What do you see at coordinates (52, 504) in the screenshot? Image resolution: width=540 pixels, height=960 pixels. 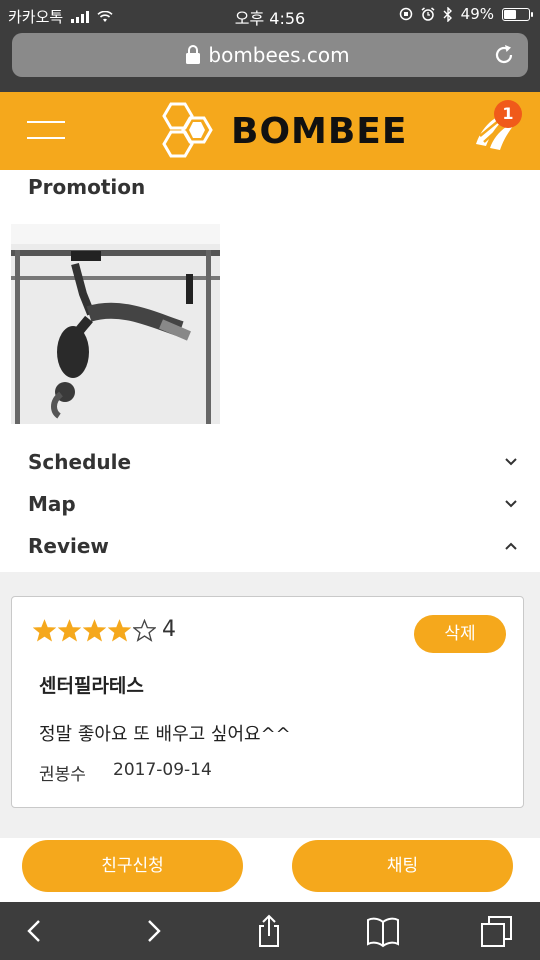 I see `section-map-label: Map` at bounding box center [52, 504].